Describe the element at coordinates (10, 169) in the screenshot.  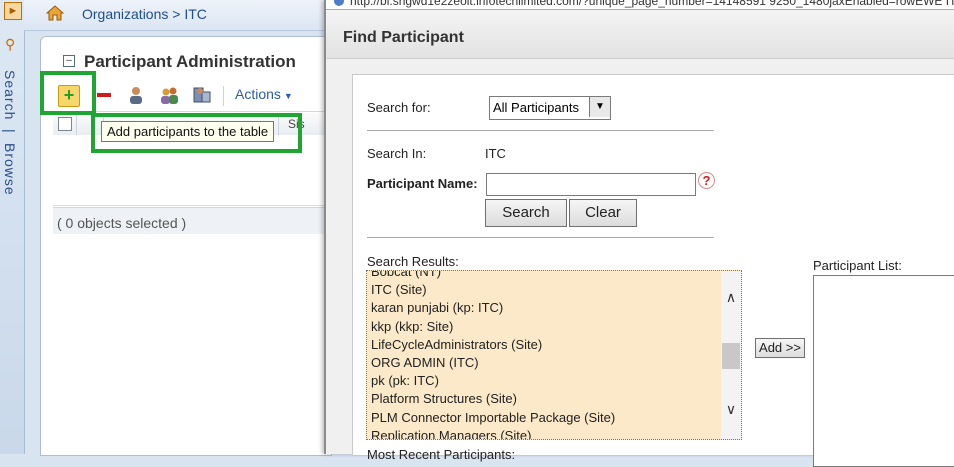
I see `browse-tab-label: Browse` at that location.